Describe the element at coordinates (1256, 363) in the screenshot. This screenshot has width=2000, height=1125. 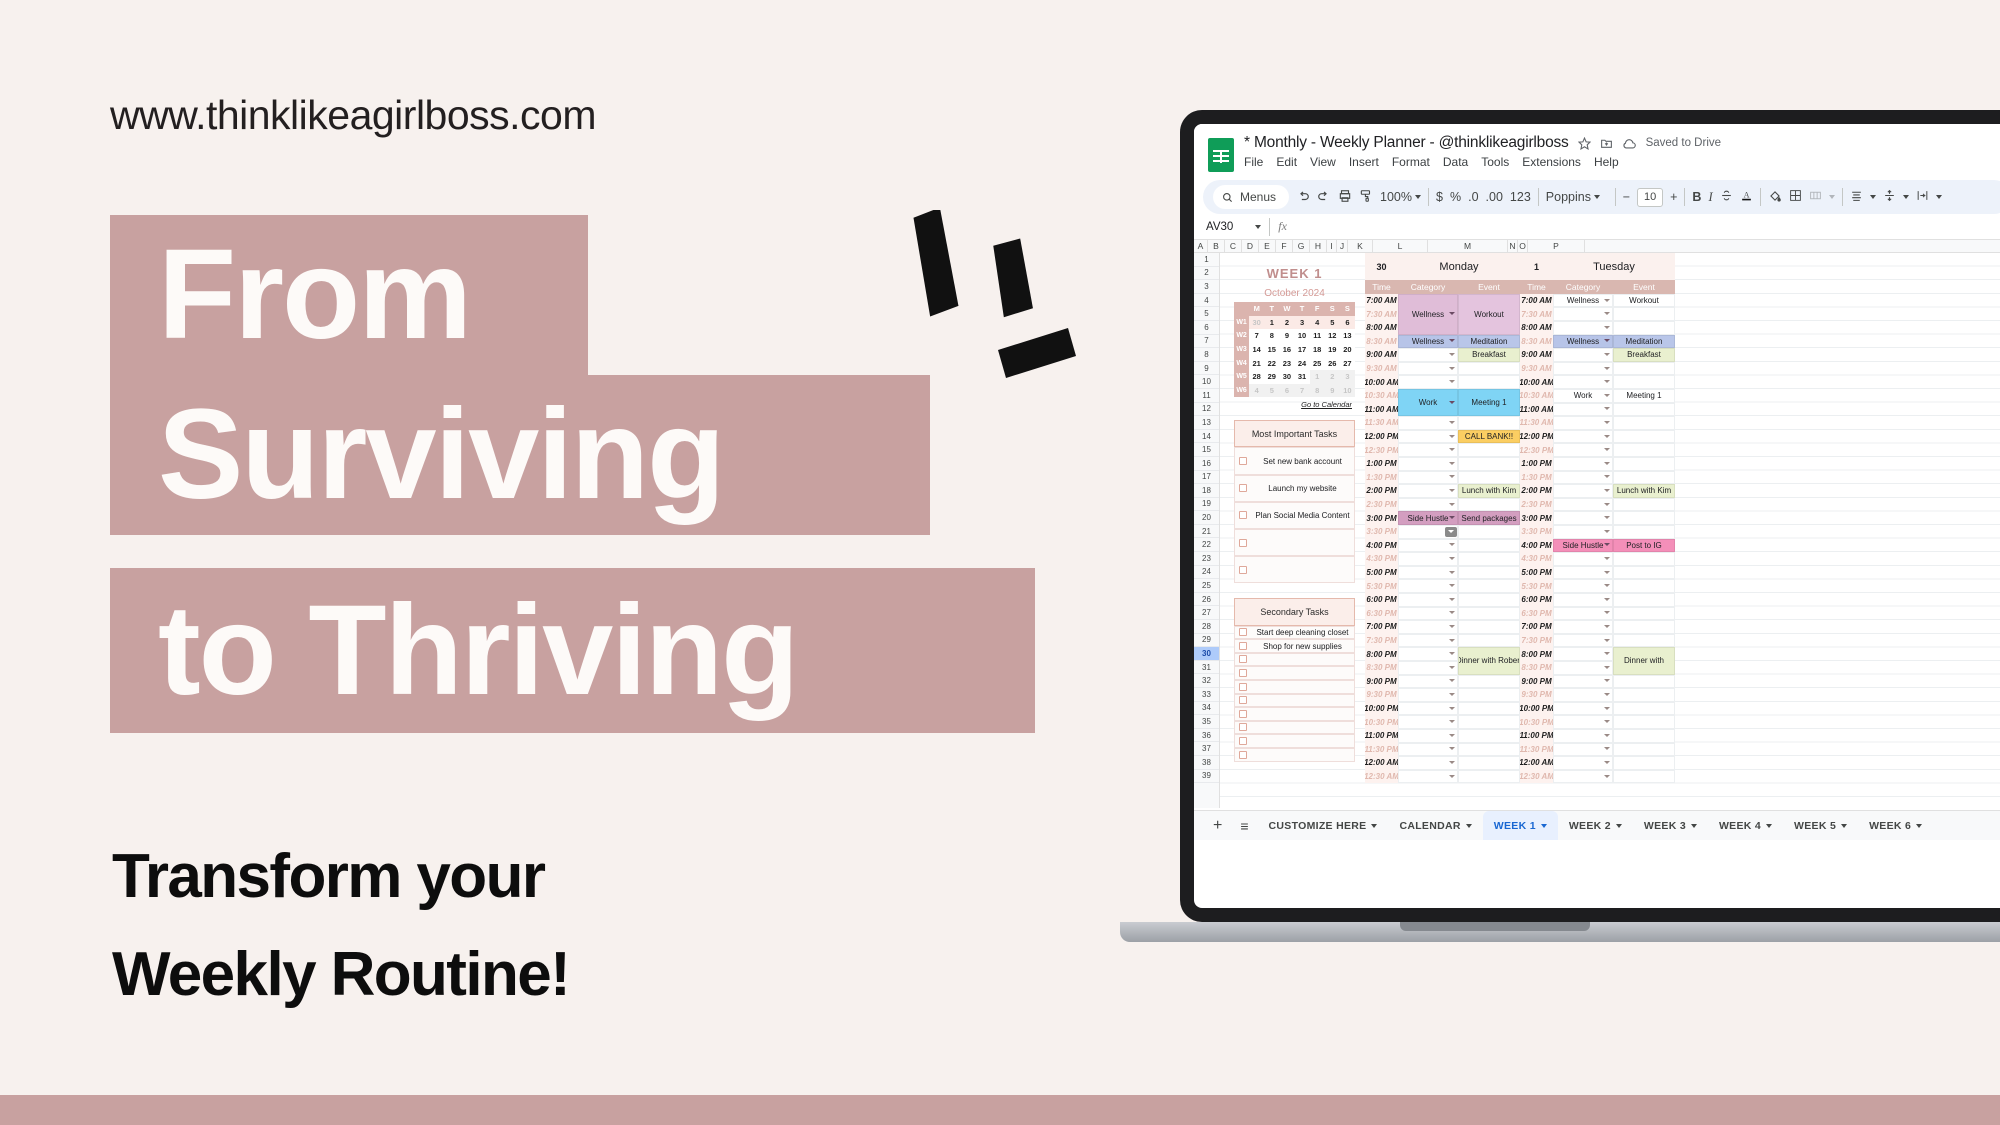
I see `calendar-day-3-0: 21` at that location.